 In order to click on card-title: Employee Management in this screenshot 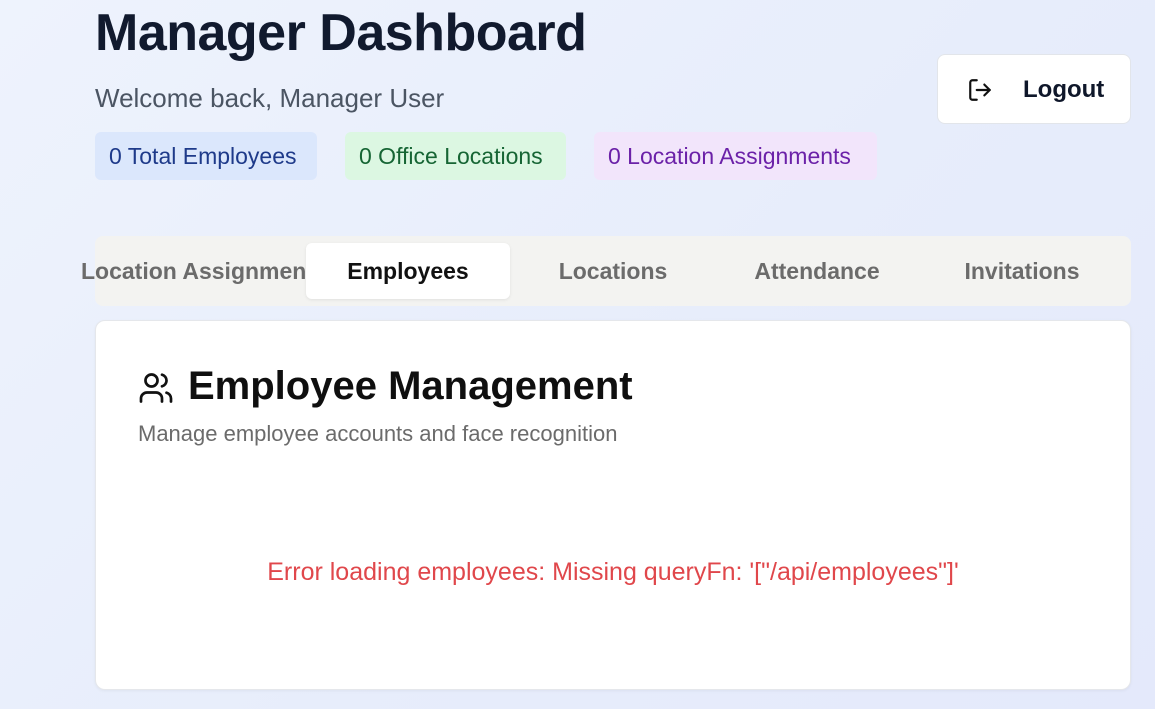, I will do `click(410, 386)`.